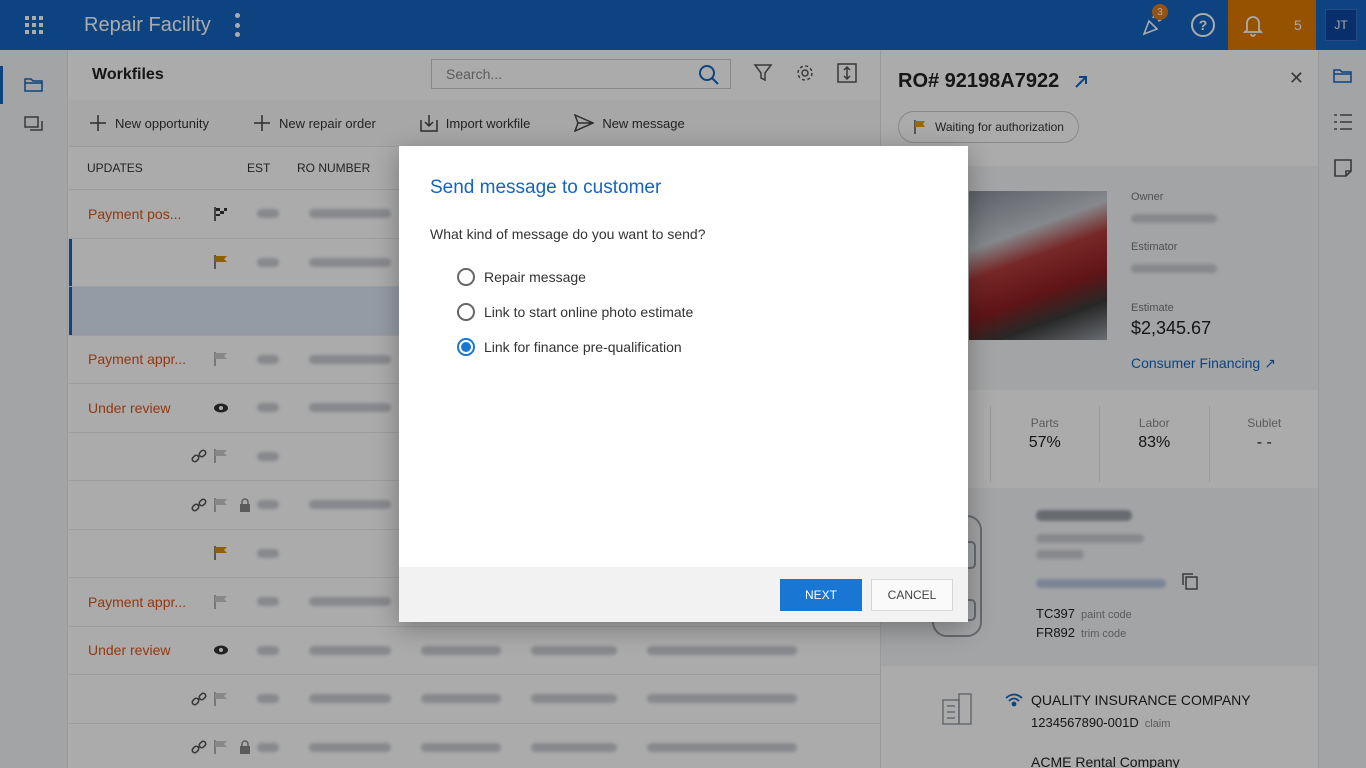  I want to click on radio-button-selected, so click(466, 347).